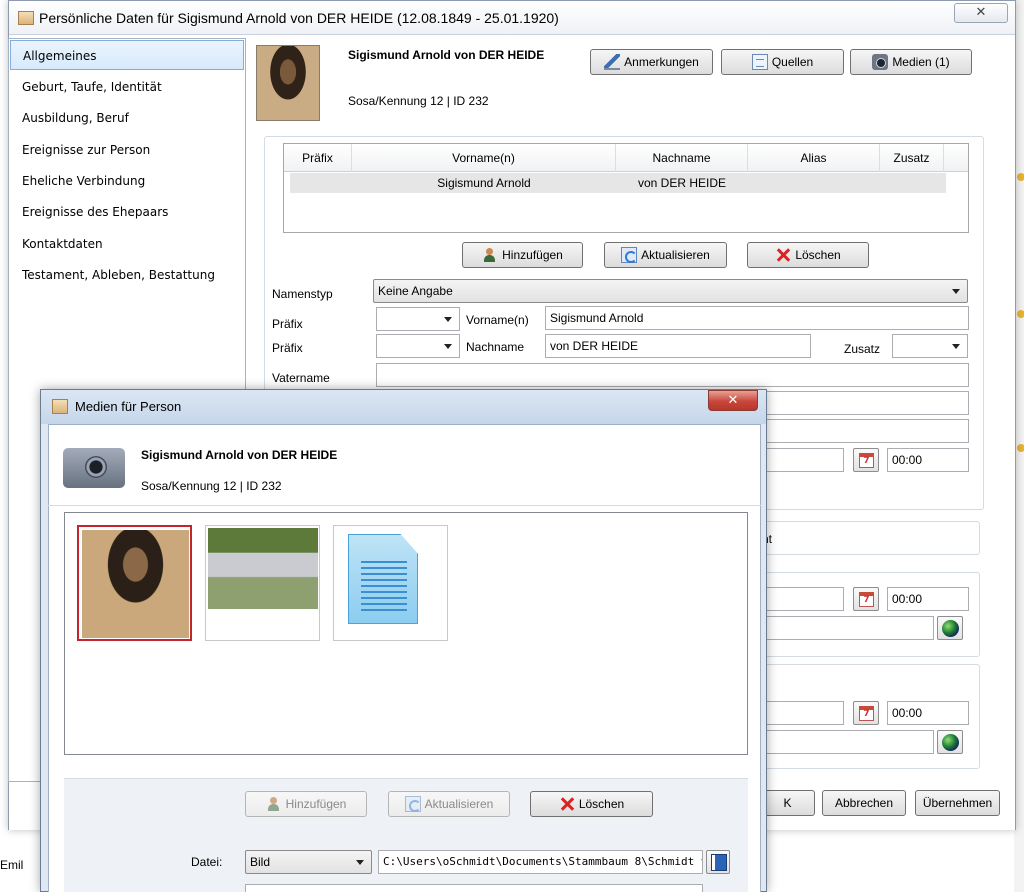 The width and height of the screenshot is (1024, 892). Describe the element at coordinates (288, 83) in the screenshot. I see `person-portrait` at that location.